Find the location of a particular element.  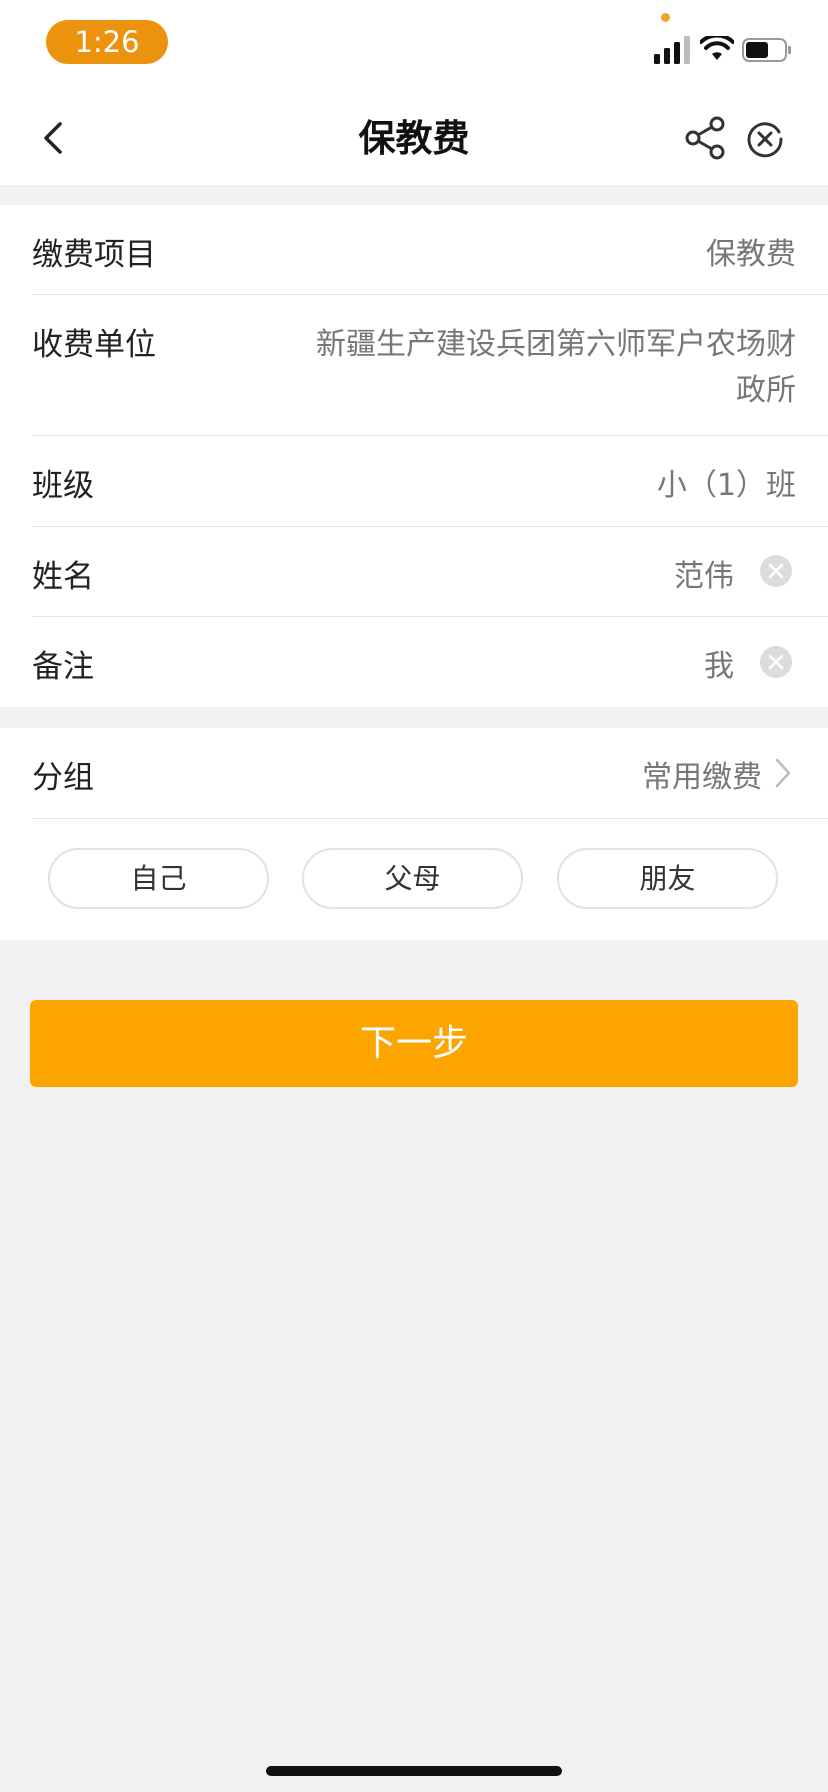

row-note: 备注 我 is located at coordinates (414, 662).